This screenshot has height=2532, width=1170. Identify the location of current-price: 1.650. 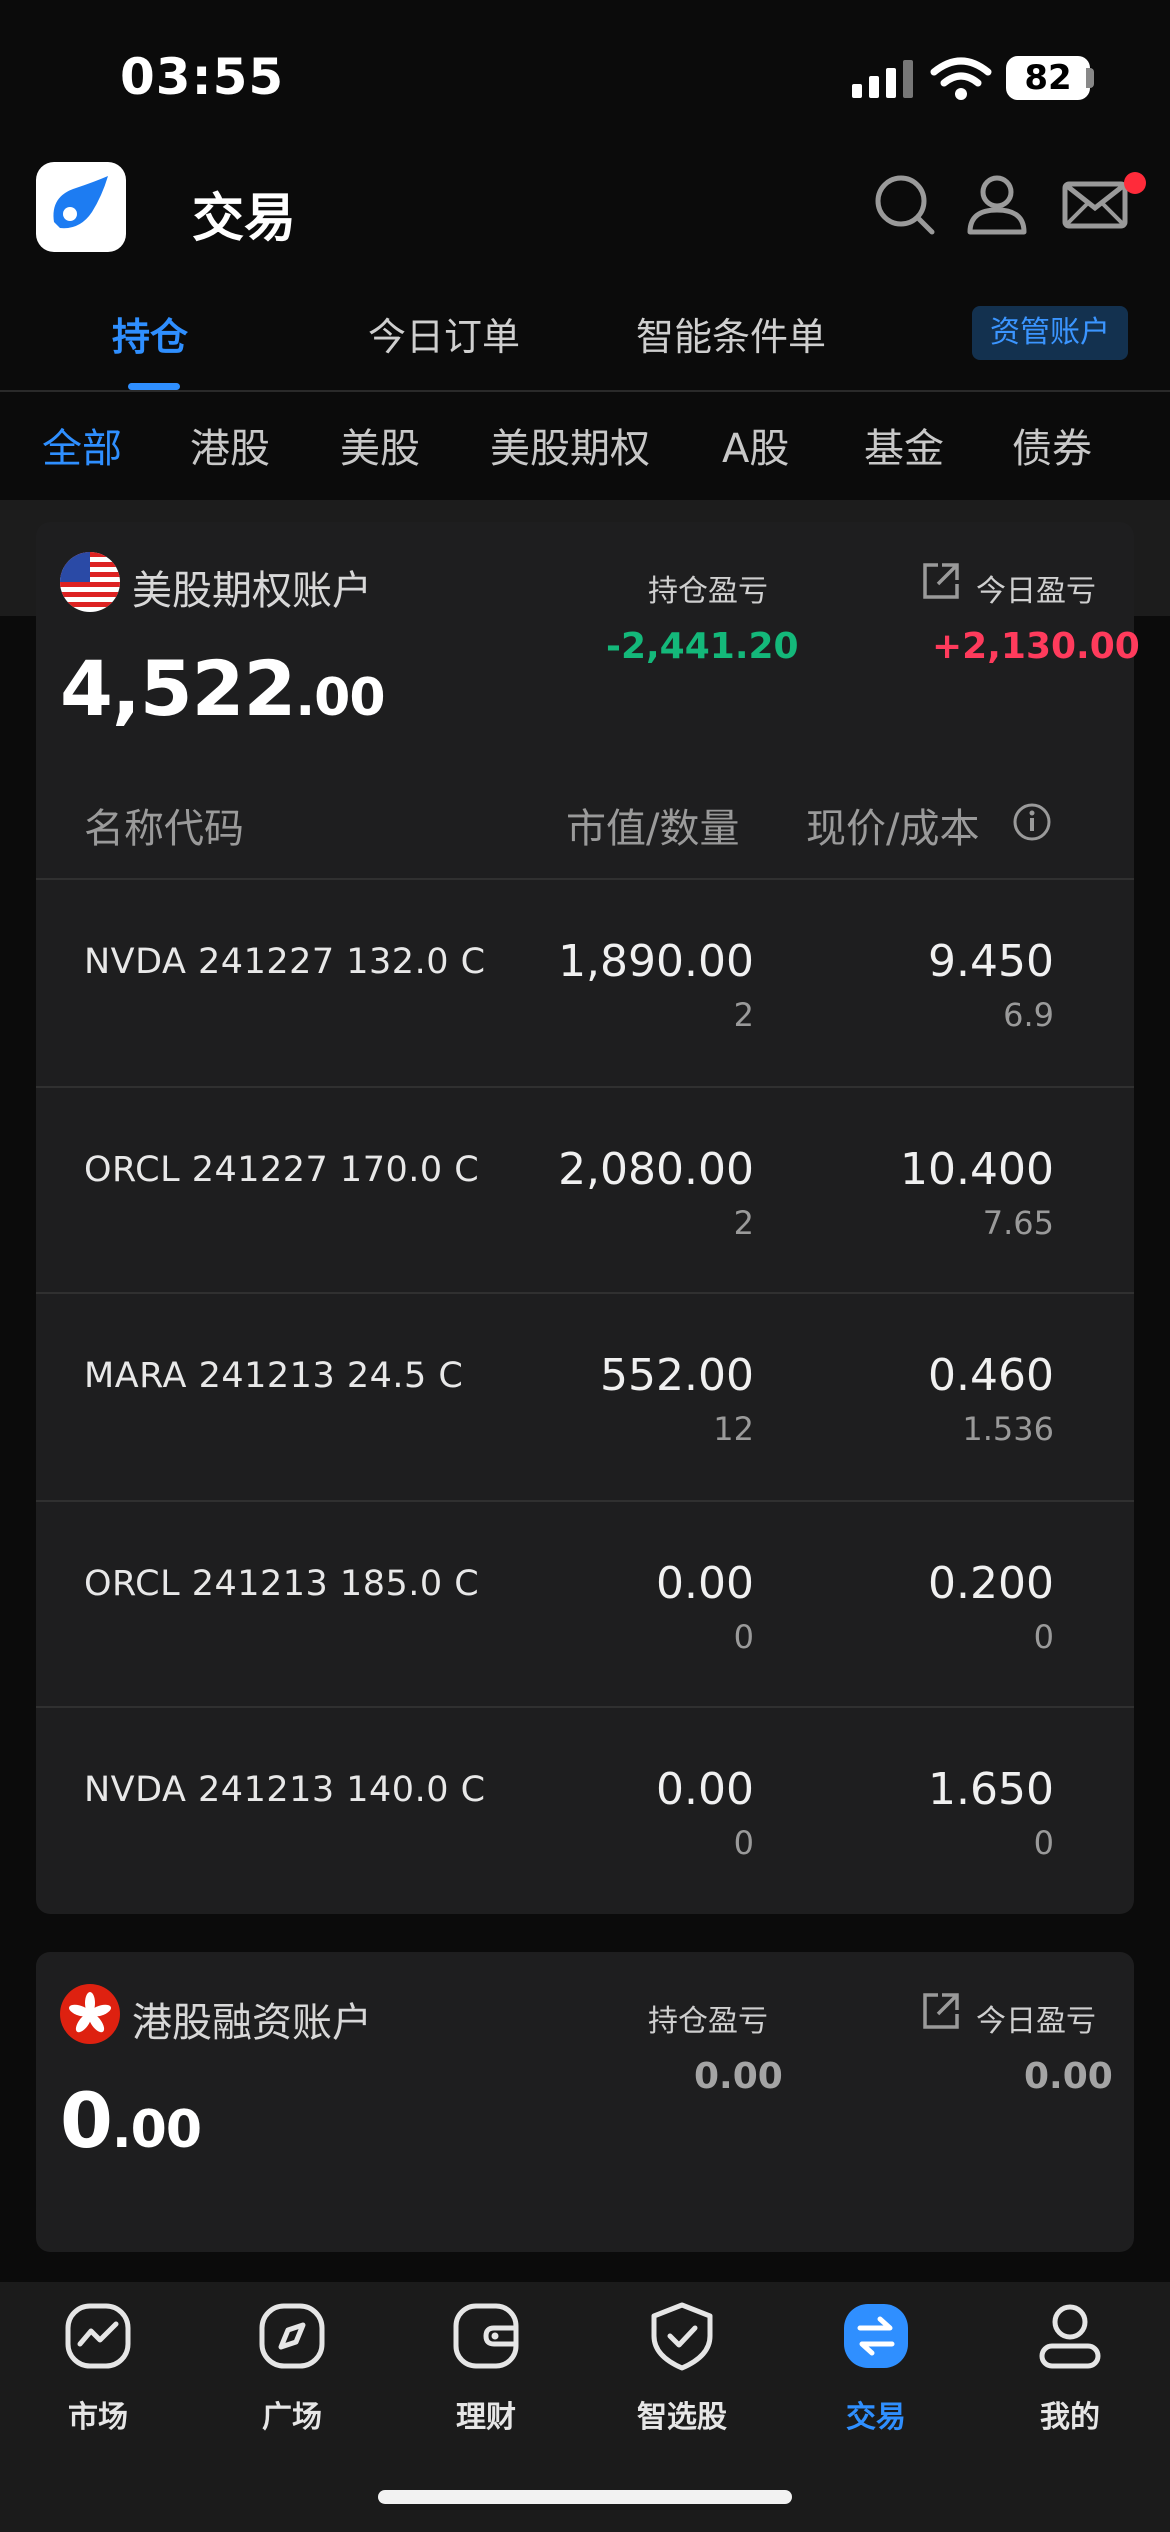
(991, 1789).